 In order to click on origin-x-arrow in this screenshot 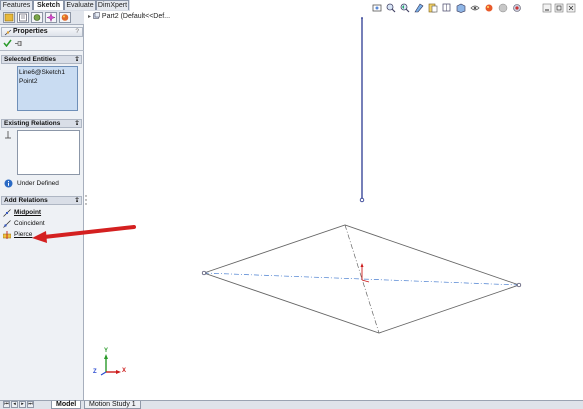, I will do `click(365, 281)`.